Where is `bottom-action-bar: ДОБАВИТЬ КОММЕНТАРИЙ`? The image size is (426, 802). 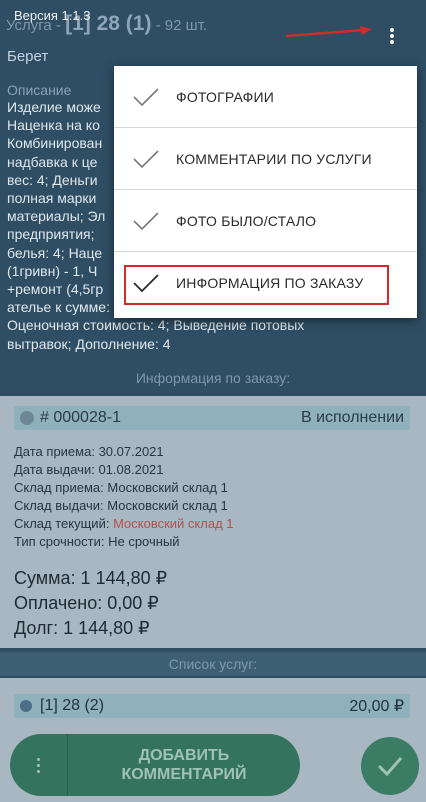
bottom-action-bar: ДОБАВИТЬ КОММЕНТАРИЙ is located at coordinates (155, 765).